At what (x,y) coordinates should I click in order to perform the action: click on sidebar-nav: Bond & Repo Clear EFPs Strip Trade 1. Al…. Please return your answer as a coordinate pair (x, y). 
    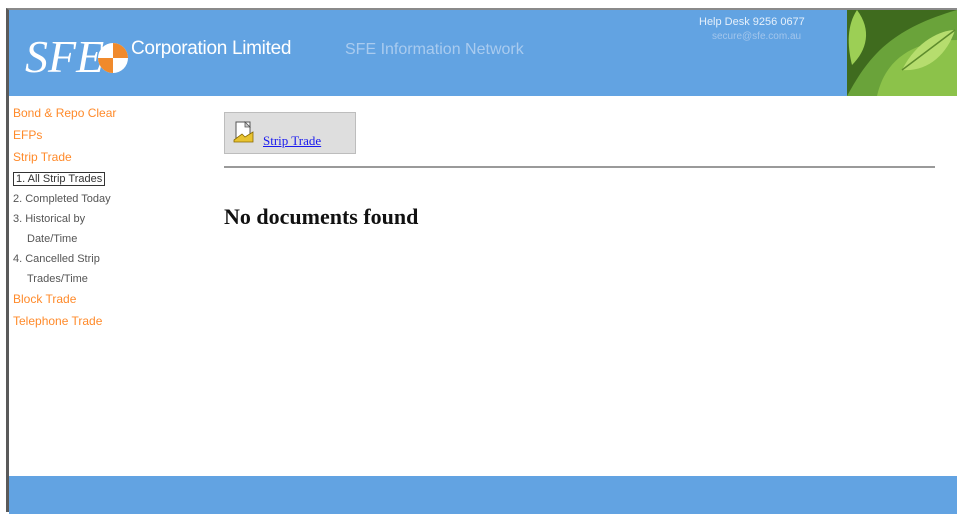
    Looking at the image, I should click on (109, 221).